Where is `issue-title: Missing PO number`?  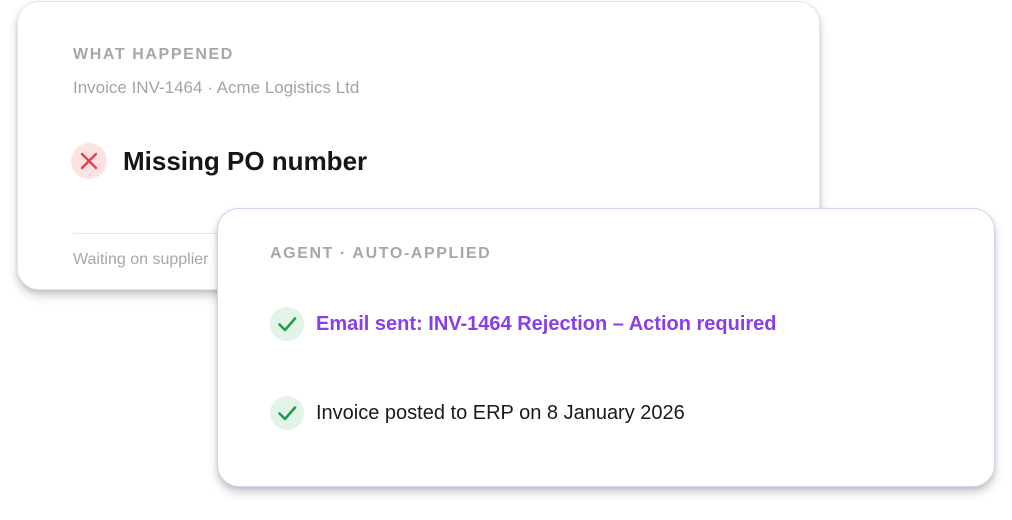 issue-title: Missing PO number is located at coordinates (245, 160).